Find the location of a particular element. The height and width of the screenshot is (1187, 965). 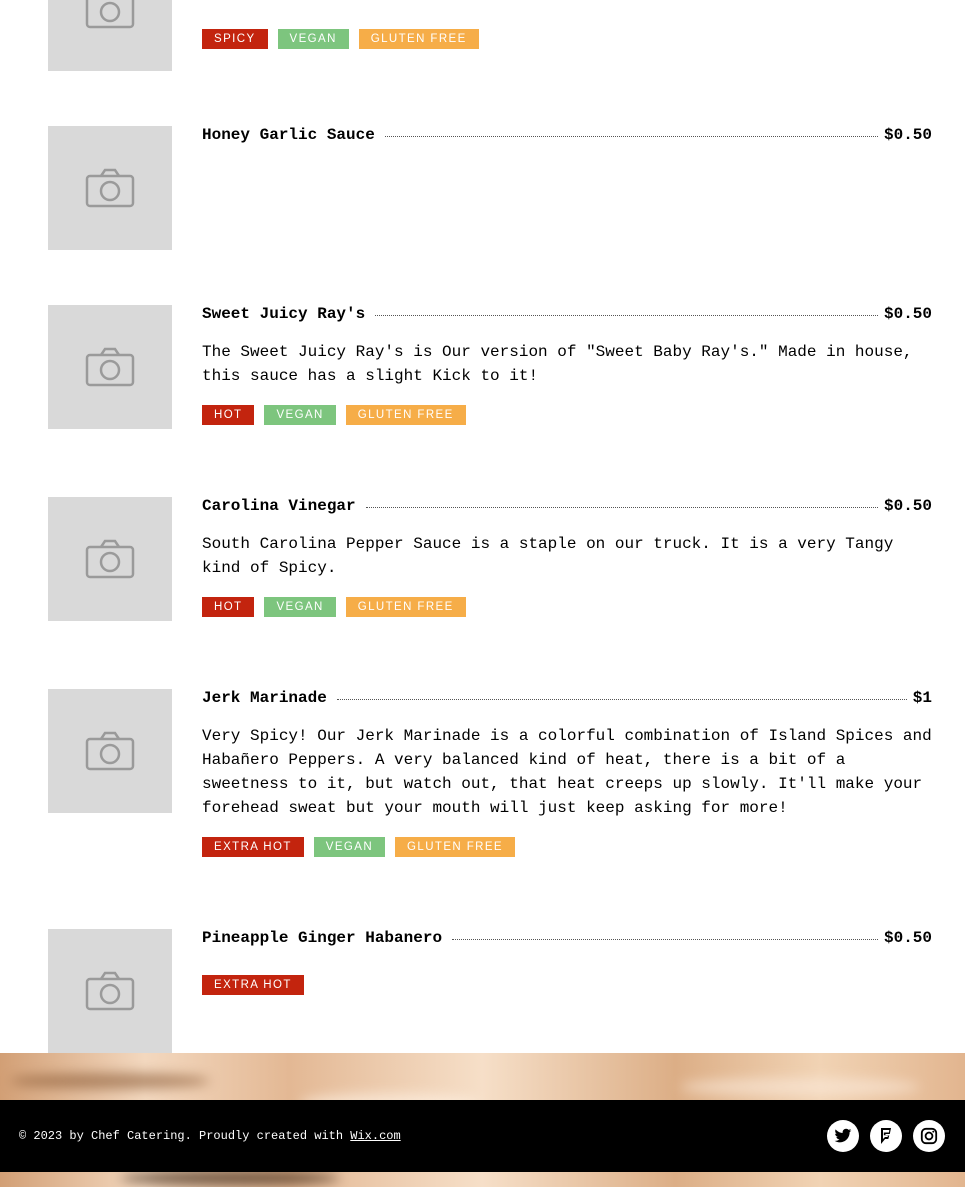

wix-link: Wix.com is located at coordinates (375, 1136).